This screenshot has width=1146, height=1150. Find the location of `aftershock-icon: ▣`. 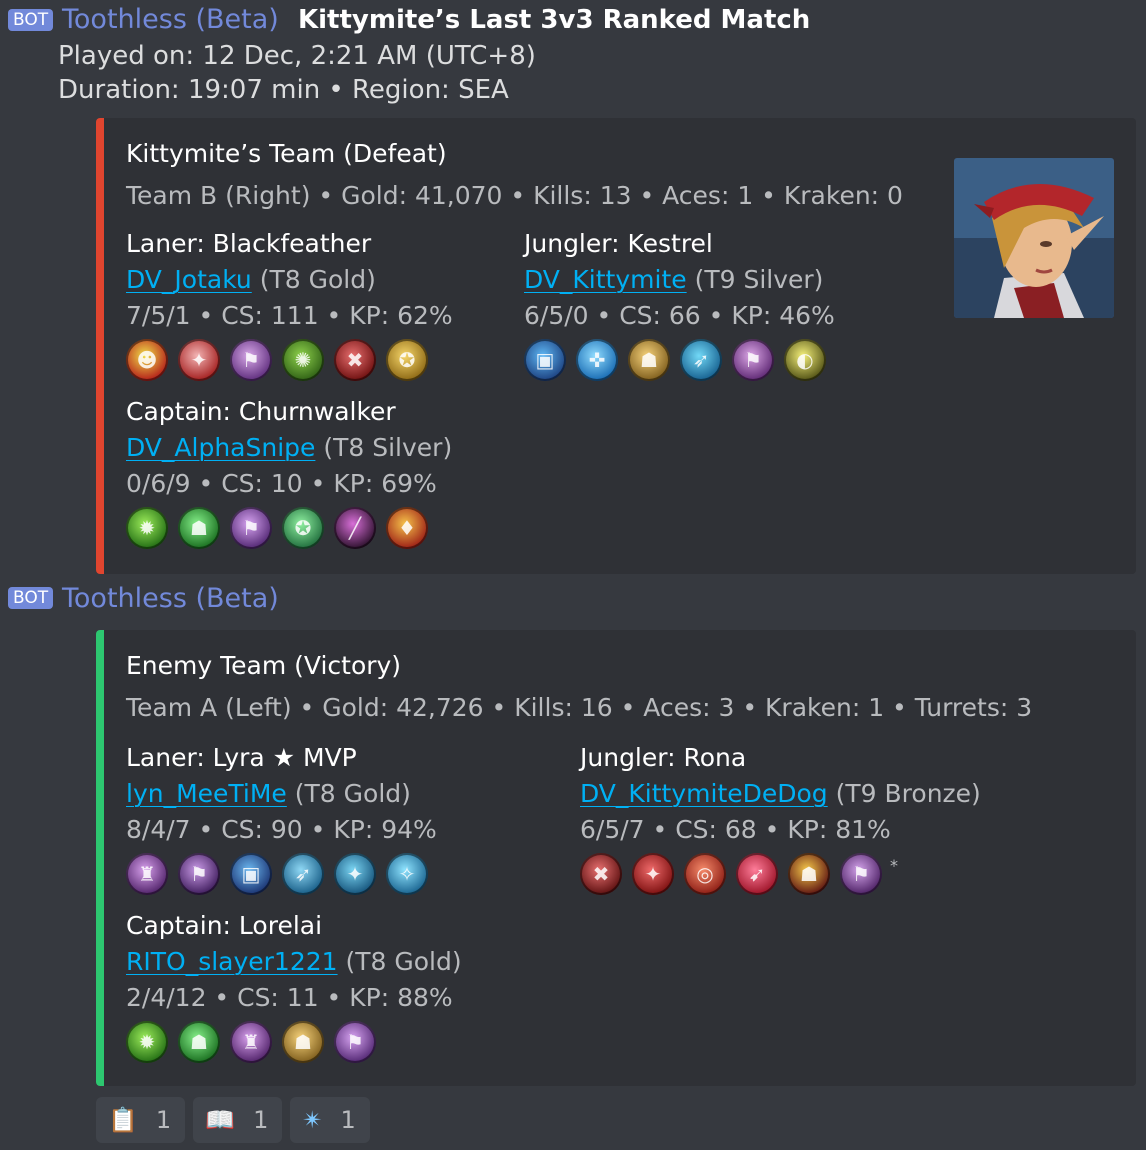

aftershock-icon: ▣ is located at coordinates (545, 360).